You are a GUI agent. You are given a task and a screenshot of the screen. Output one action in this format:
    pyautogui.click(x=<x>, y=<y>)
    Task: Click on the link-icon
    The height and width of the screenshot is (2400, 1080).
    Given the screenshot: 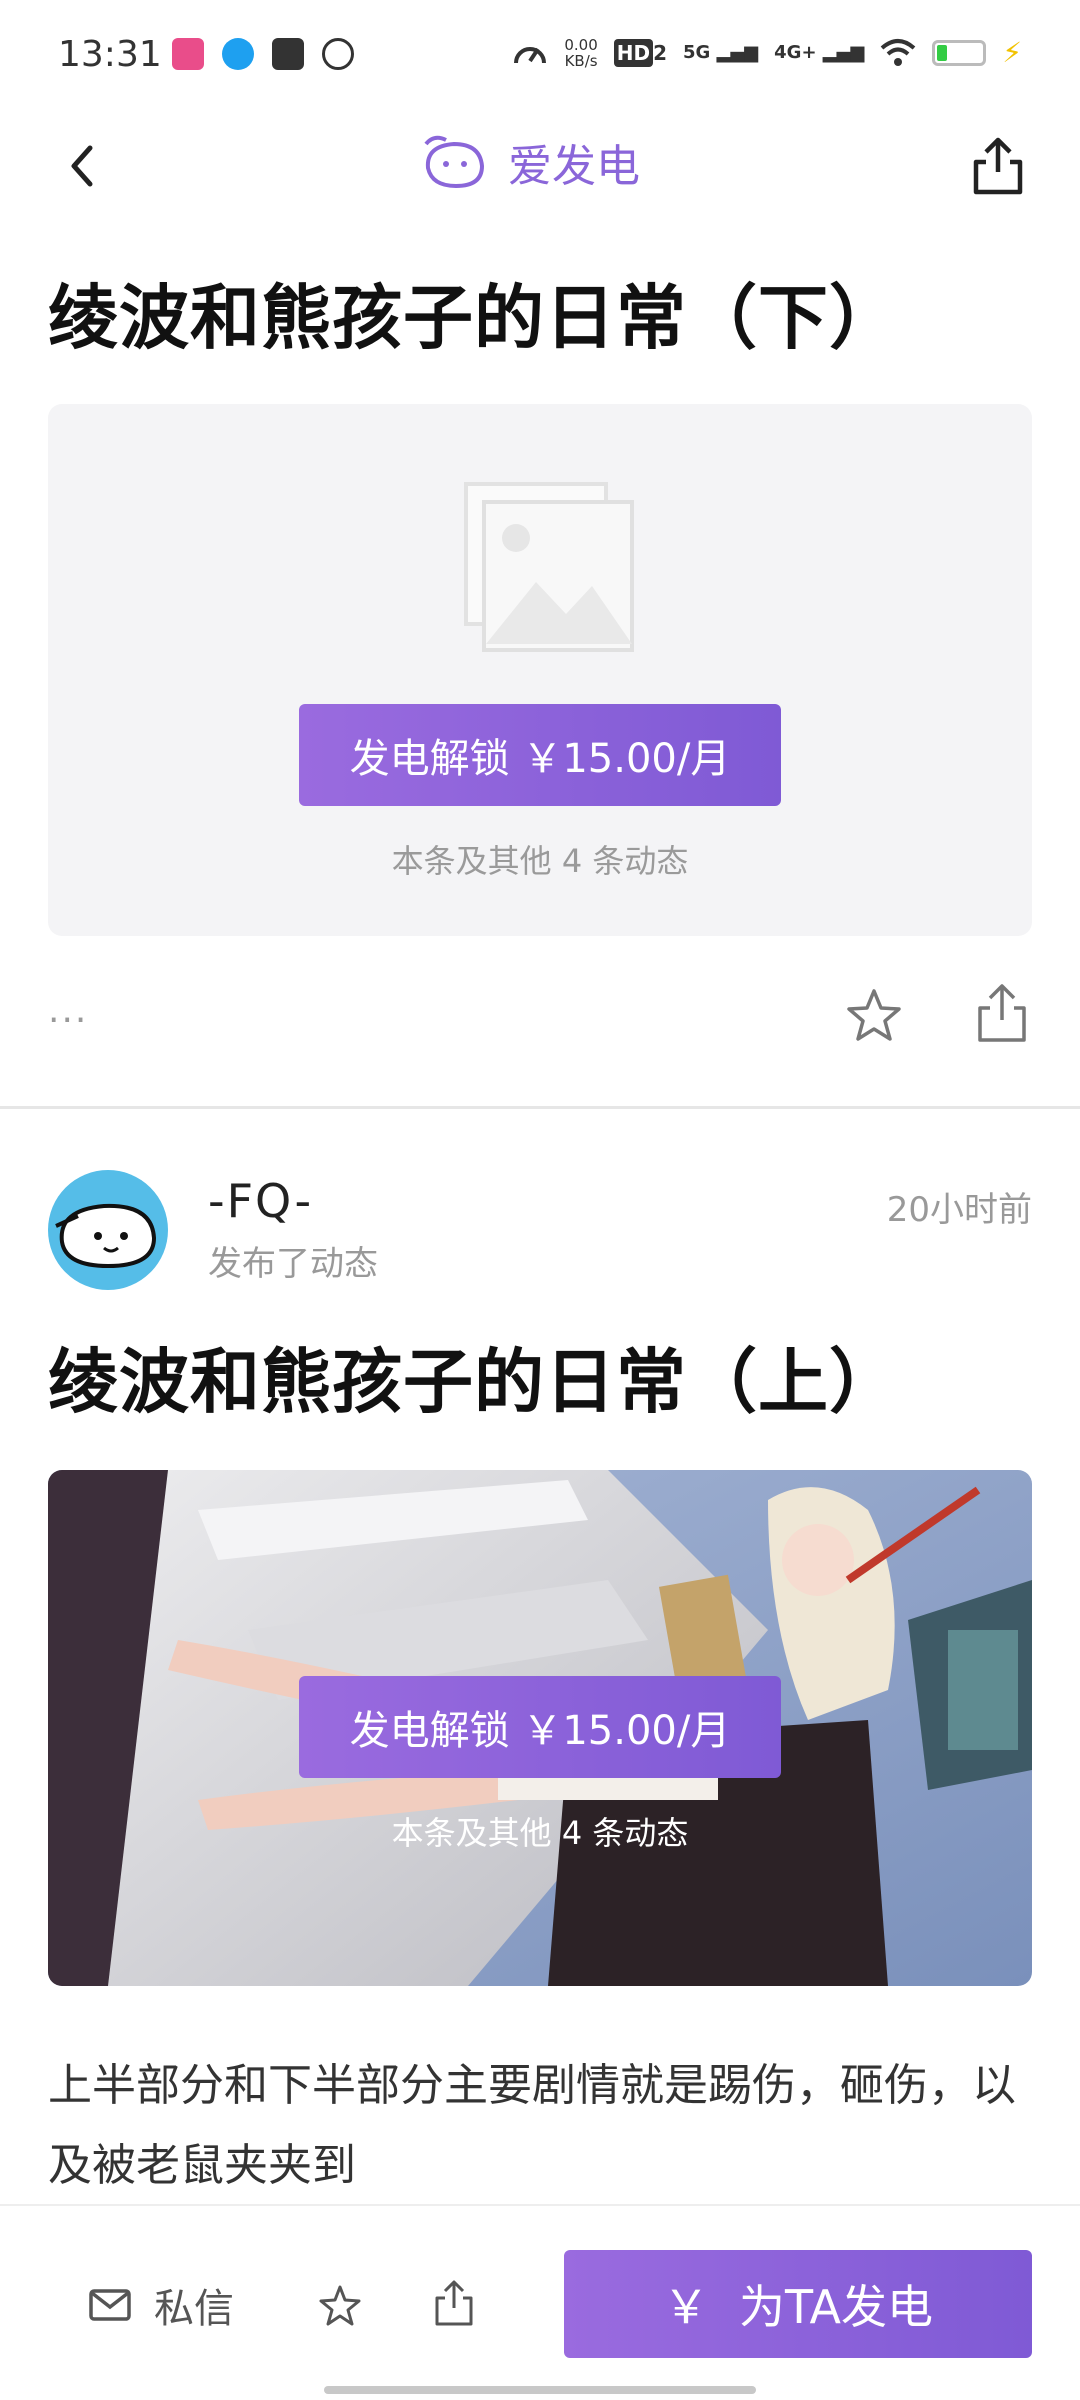 What is the action you would take?
    pyautogui.click(x=338, y=54)
    